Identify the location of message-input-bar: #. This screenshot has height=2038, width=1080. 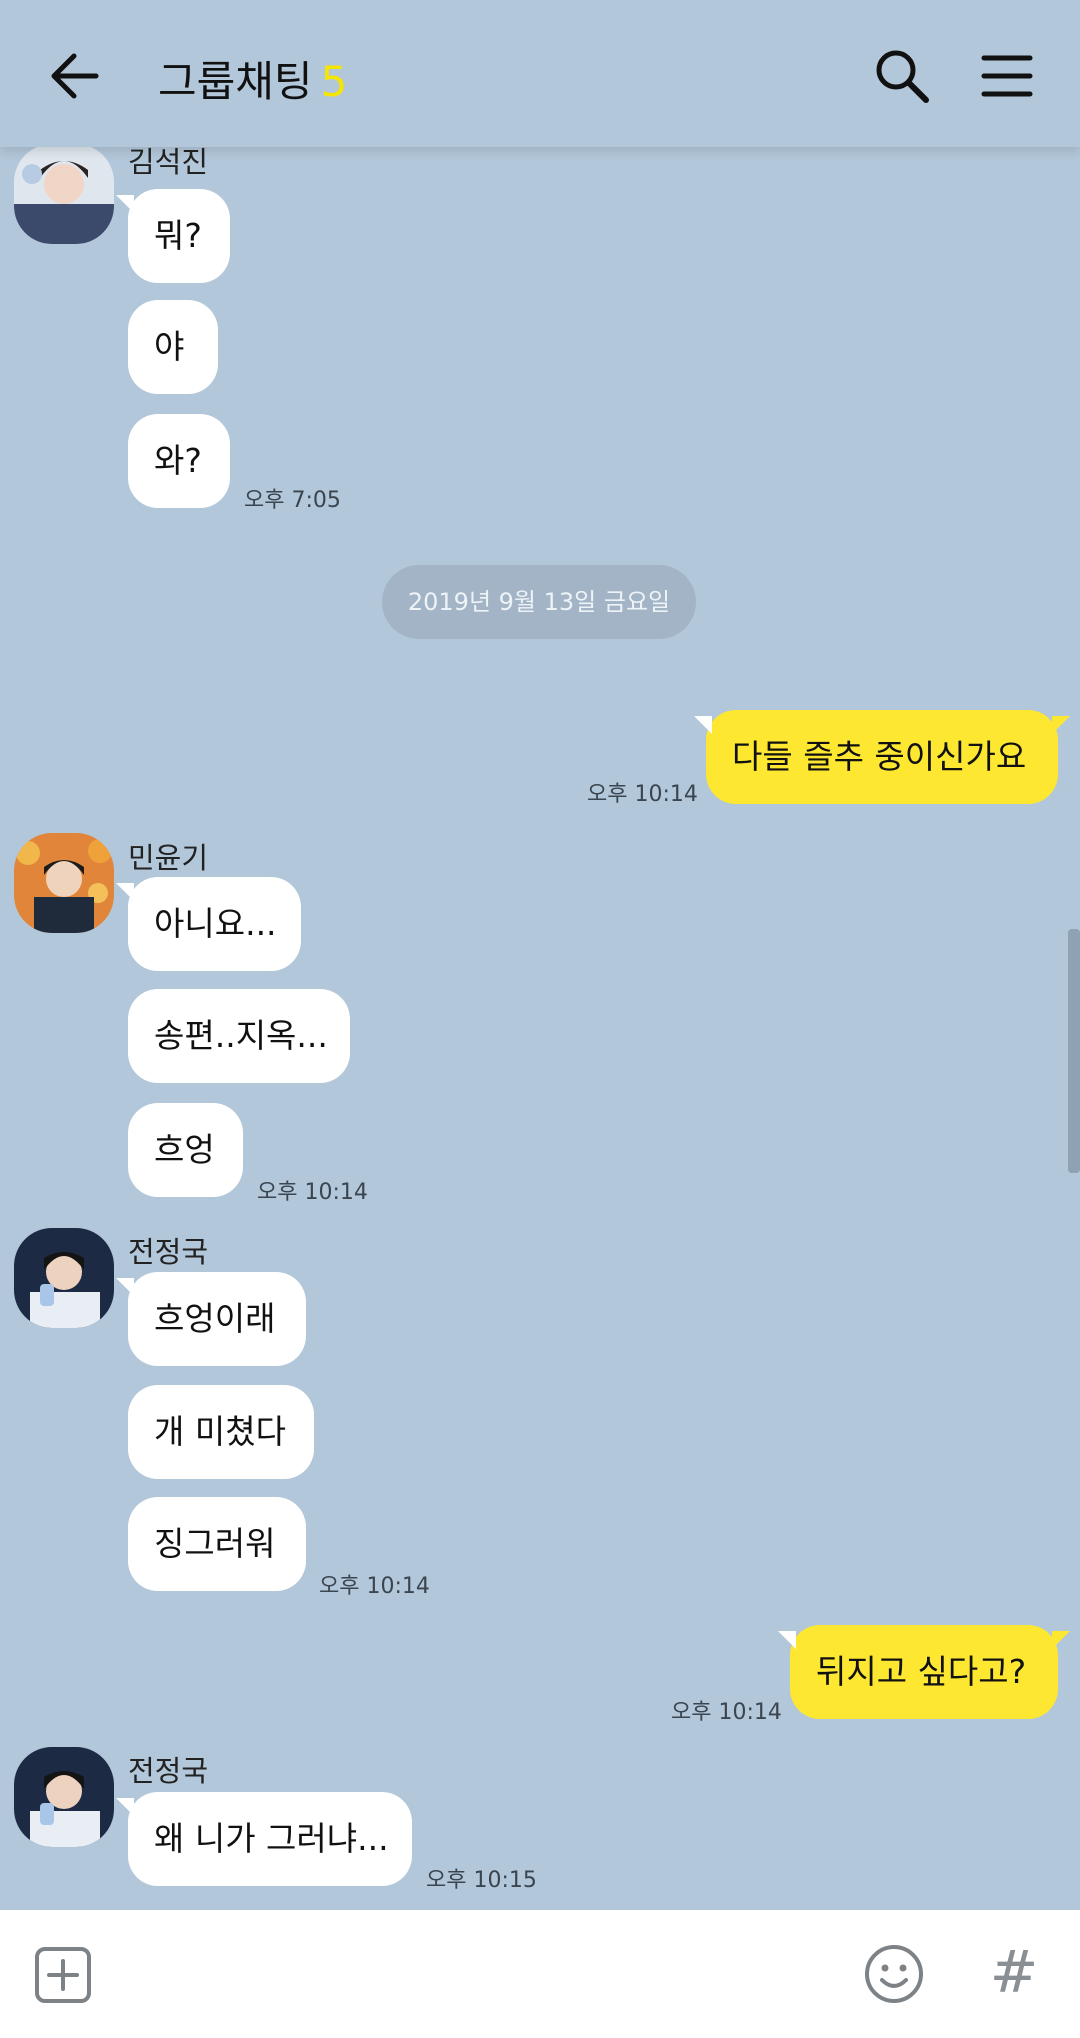
(540, 1974).